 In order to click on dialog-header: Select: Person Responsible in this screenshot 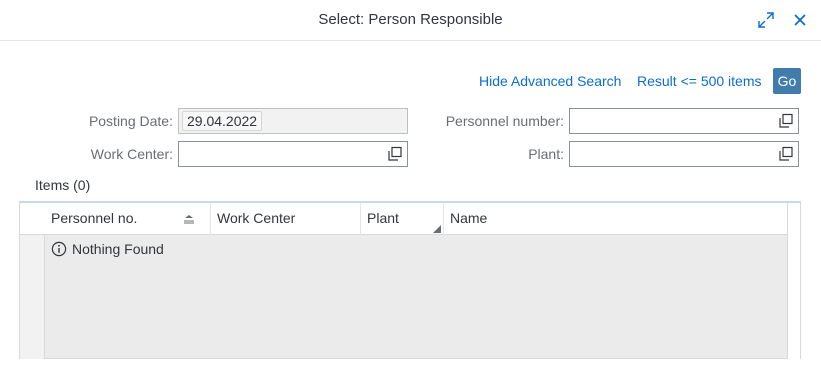, I will do `click(410, 20)`.